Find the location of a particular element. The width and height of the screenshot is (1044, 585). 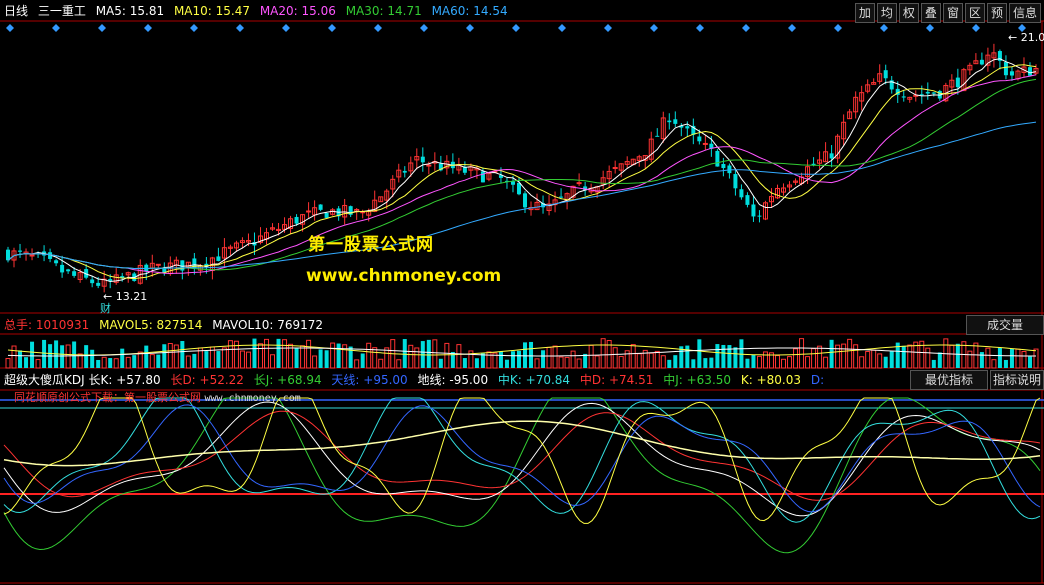

period-label: 日线 is located at coordinates (16, 11).